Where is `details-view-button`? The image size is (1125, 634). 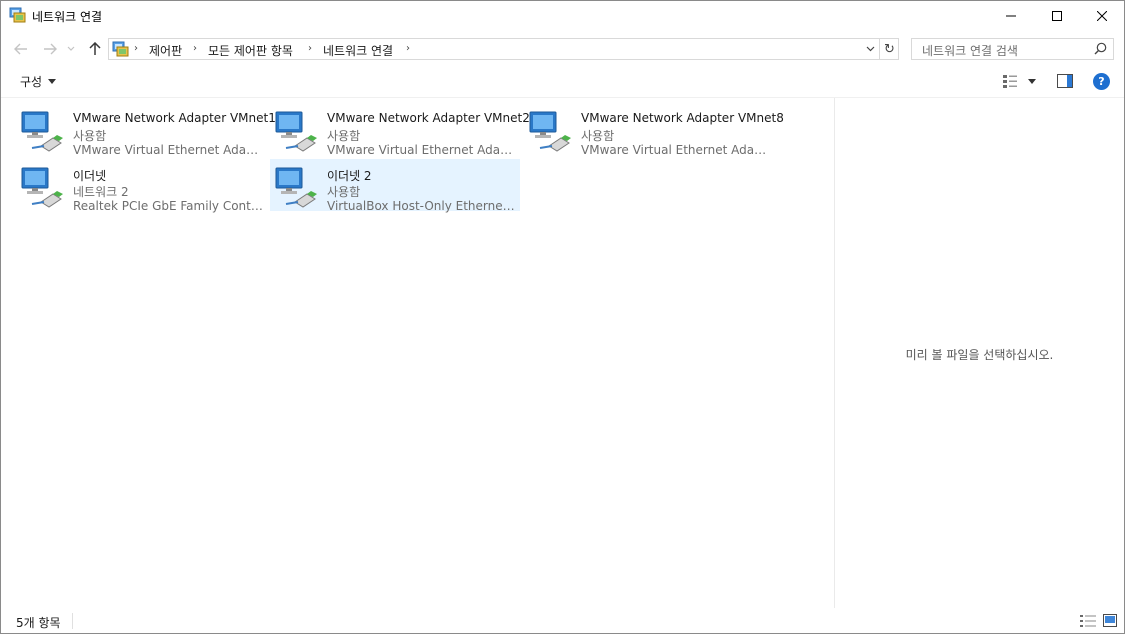 details-view-button is located at coordinates (1088, 622).